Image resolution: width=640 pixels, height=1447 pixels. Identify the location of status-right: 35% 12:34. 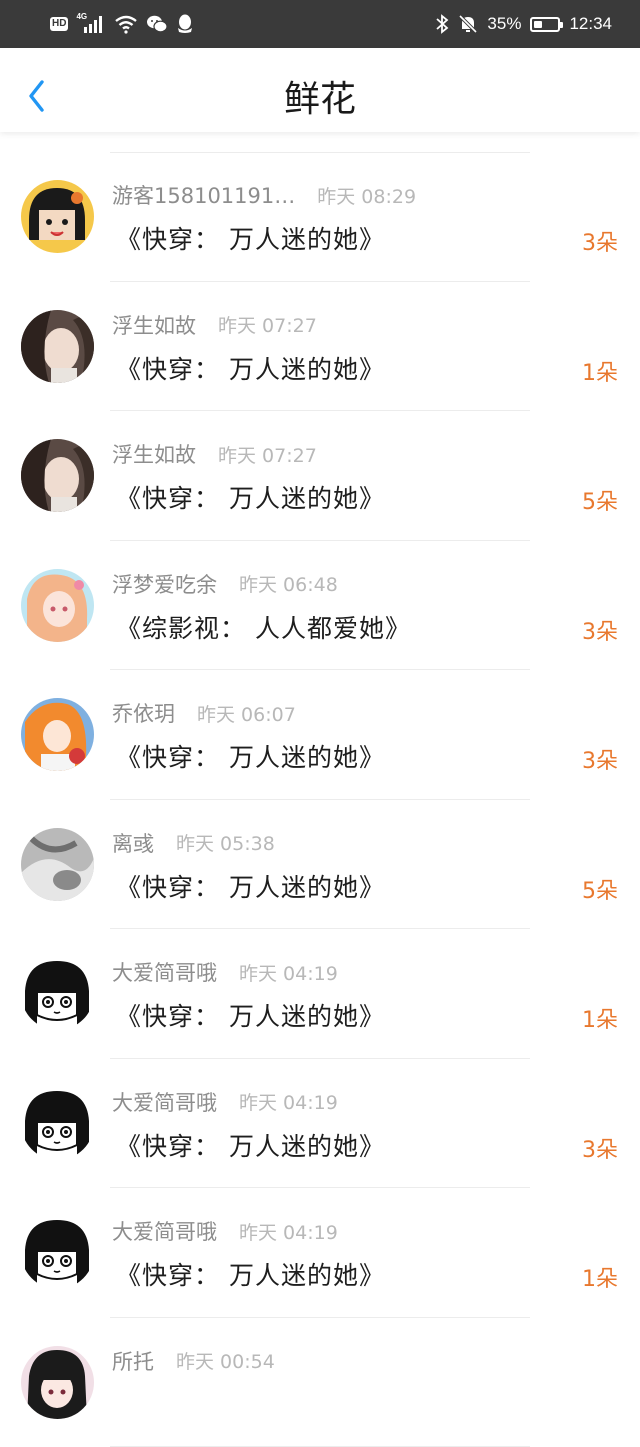
(523, 24).